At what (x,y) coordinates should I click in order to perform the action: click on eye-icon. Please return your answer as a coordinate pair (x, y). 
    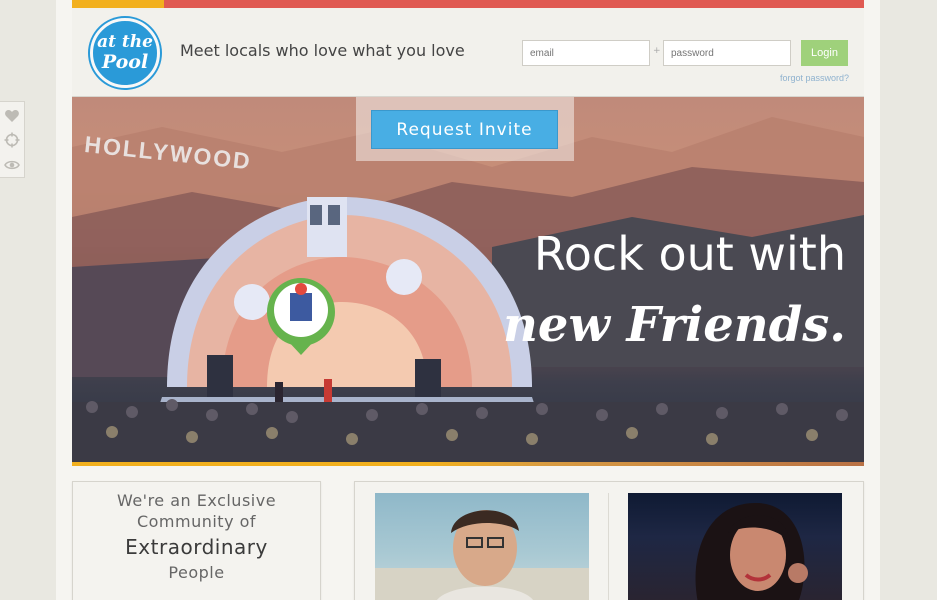
    Looking at the image, I should click on (12, 165).